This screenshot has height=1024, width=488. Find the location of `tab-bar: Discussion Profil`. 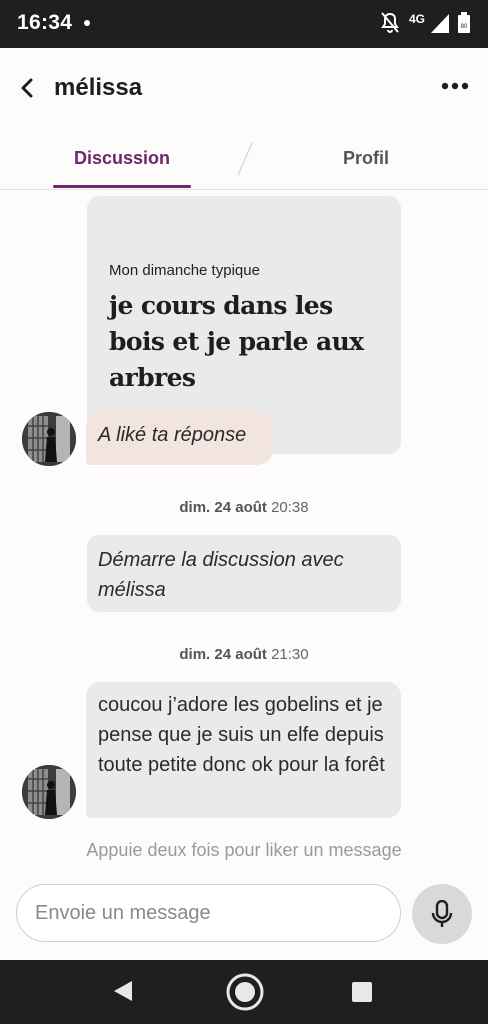

tab-bar: Discussion Profil is located at coordinates (244, 159).